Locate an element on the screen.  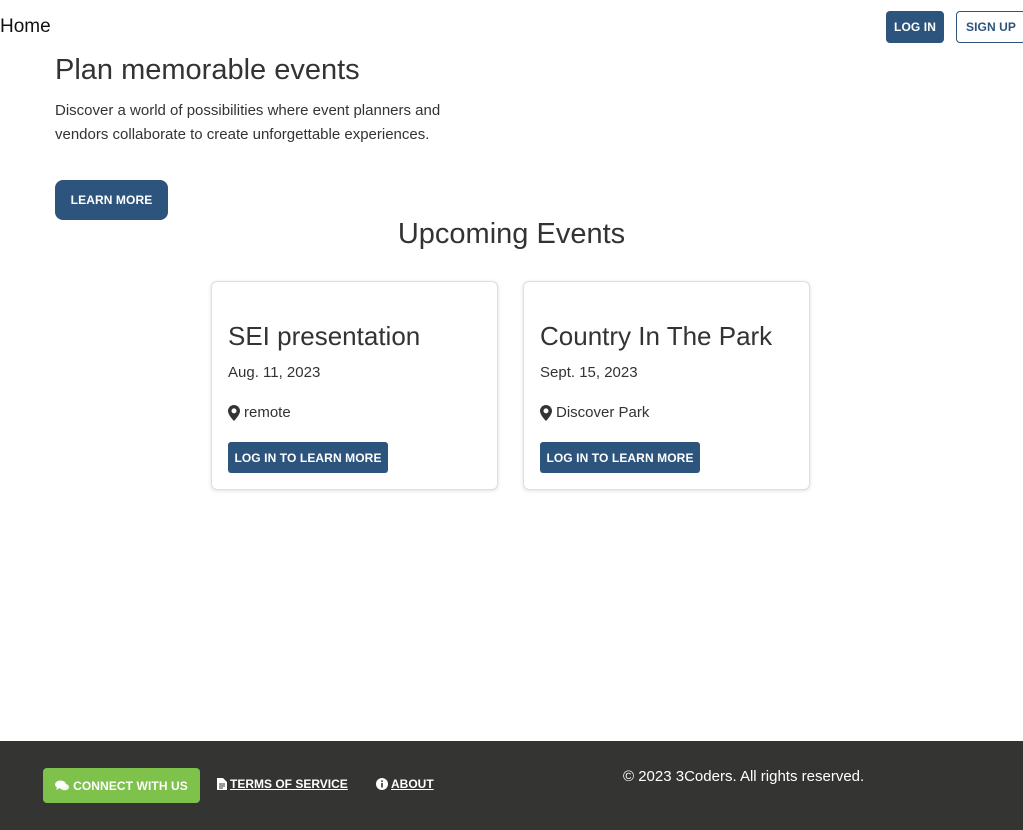
event-location-text: remote is located at coordinates (267, 412).